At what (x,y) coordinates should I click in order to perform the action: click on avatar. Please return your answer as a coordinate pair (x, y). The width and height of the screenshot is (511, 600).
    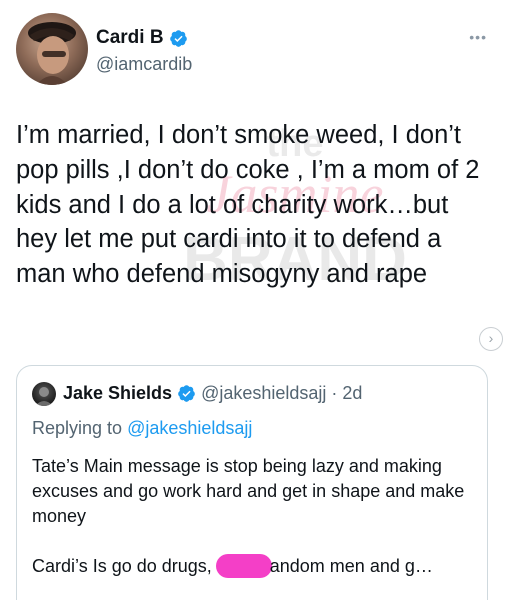
    Looking at the image, I should click on (52, 49).